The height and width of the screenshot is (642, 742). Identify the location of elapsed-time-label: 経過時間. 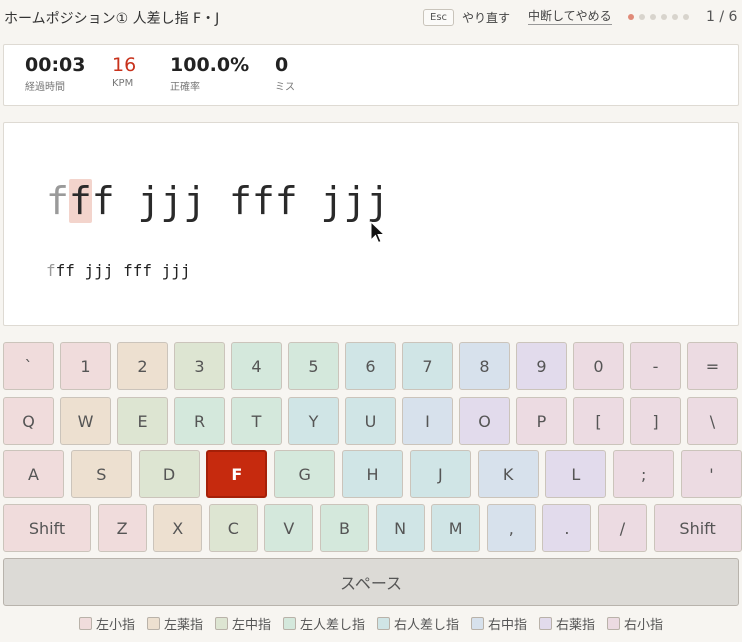
(45, 87).